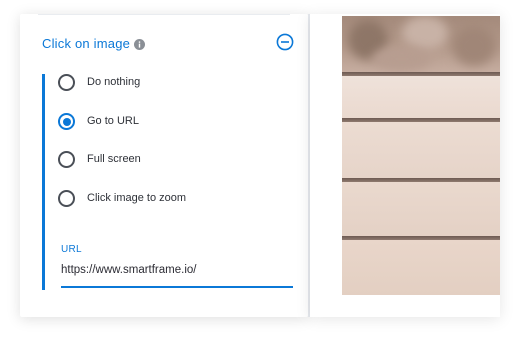 The width and height of the screenshot is (520, 340). I want to click on option-label: Do nothing, so click(114, 82).